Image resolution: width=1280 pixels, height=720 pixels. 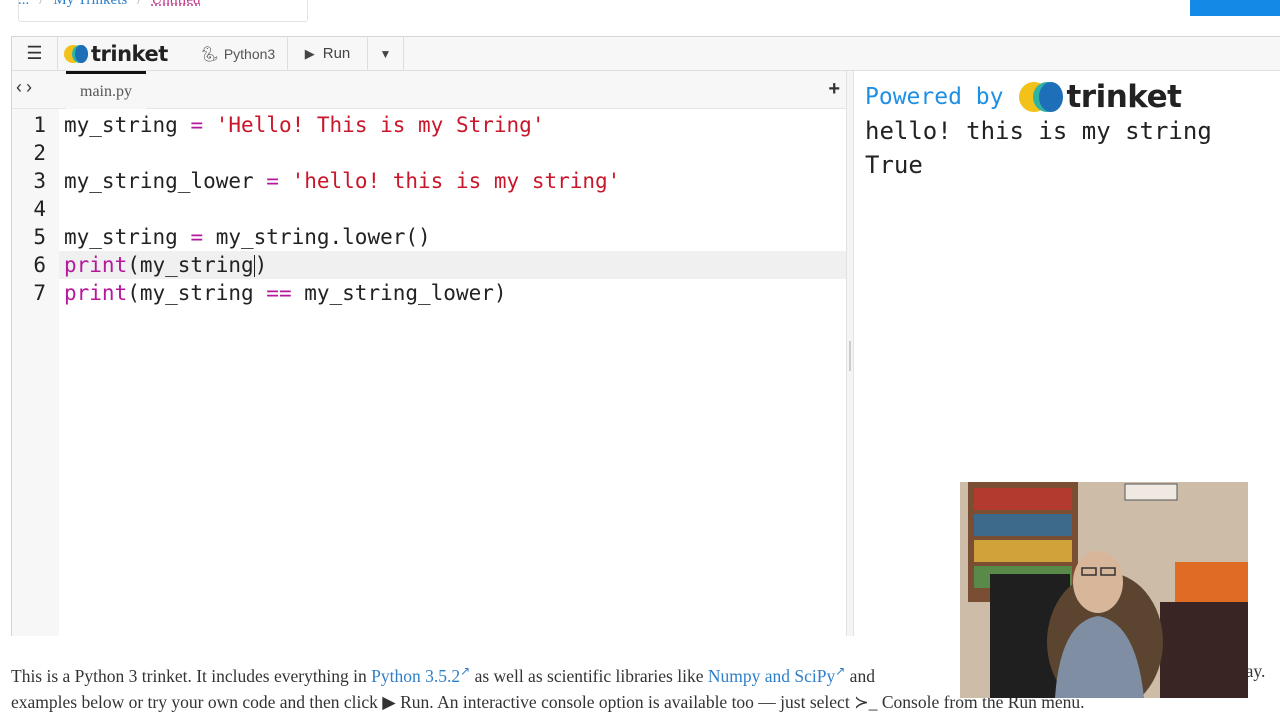 What do you see at coordinates (1124, 97) in the screenshot?
I see `output-brand-name: trinket` at bounding box center [1124, 97].